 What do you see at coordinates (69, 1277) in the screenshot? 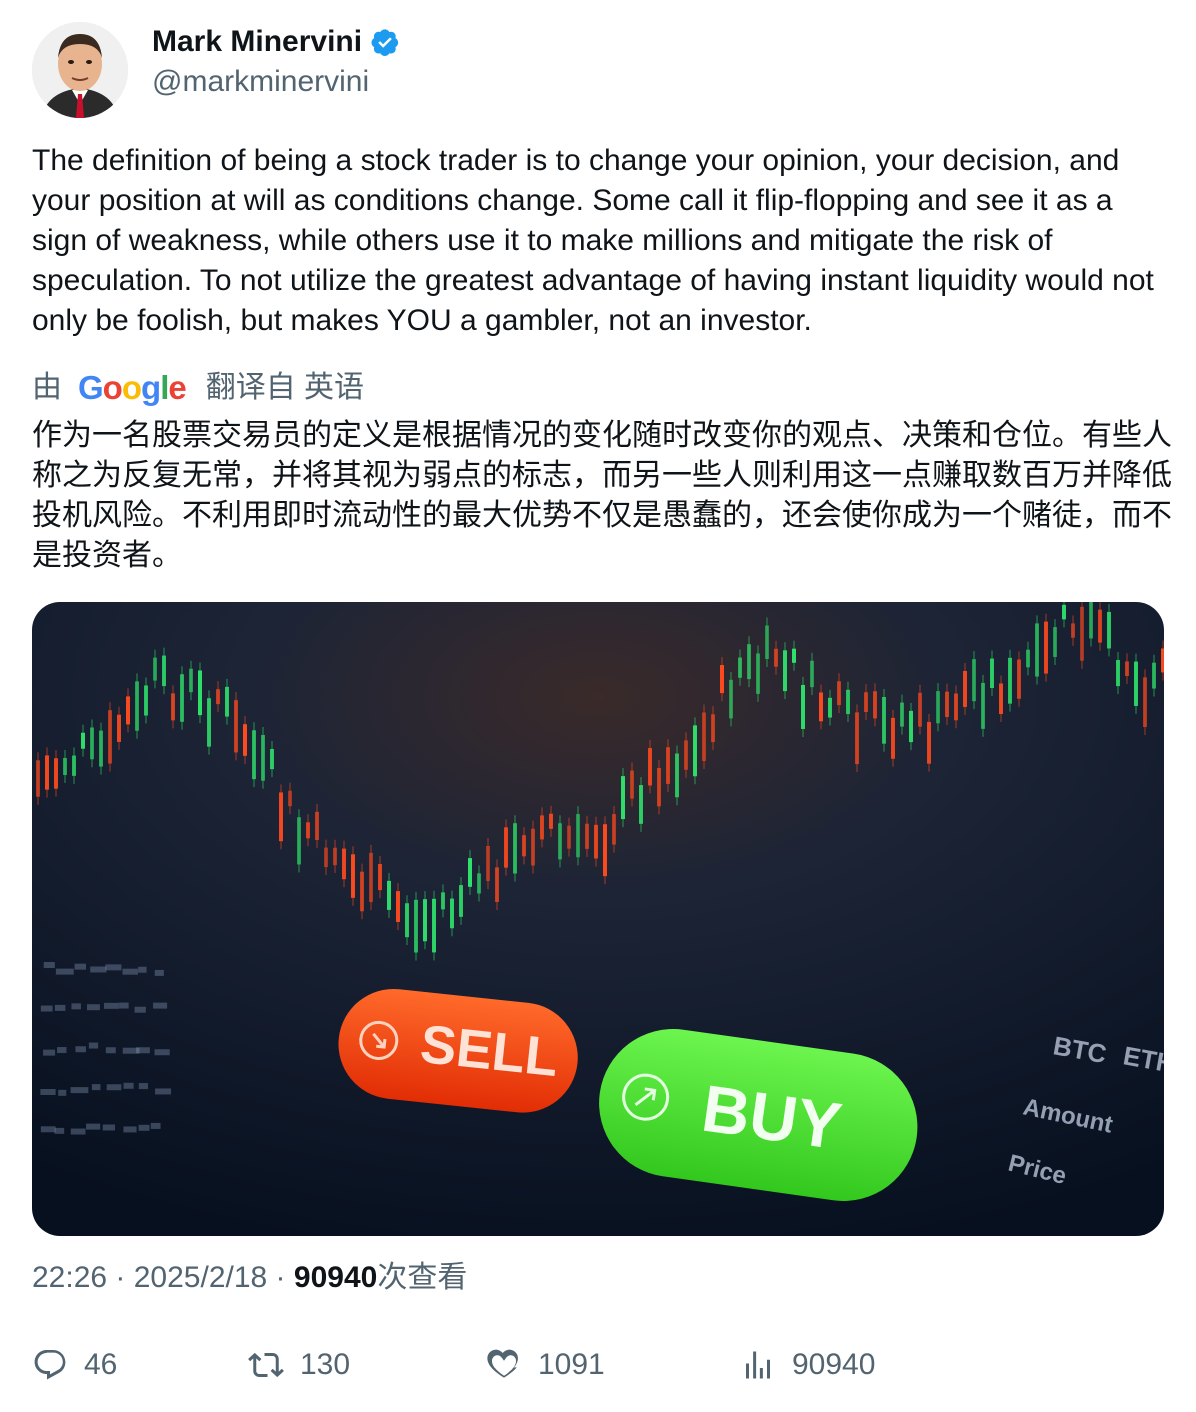
I see `tweet-time: 22:26` at bounding box center [69, 1277].